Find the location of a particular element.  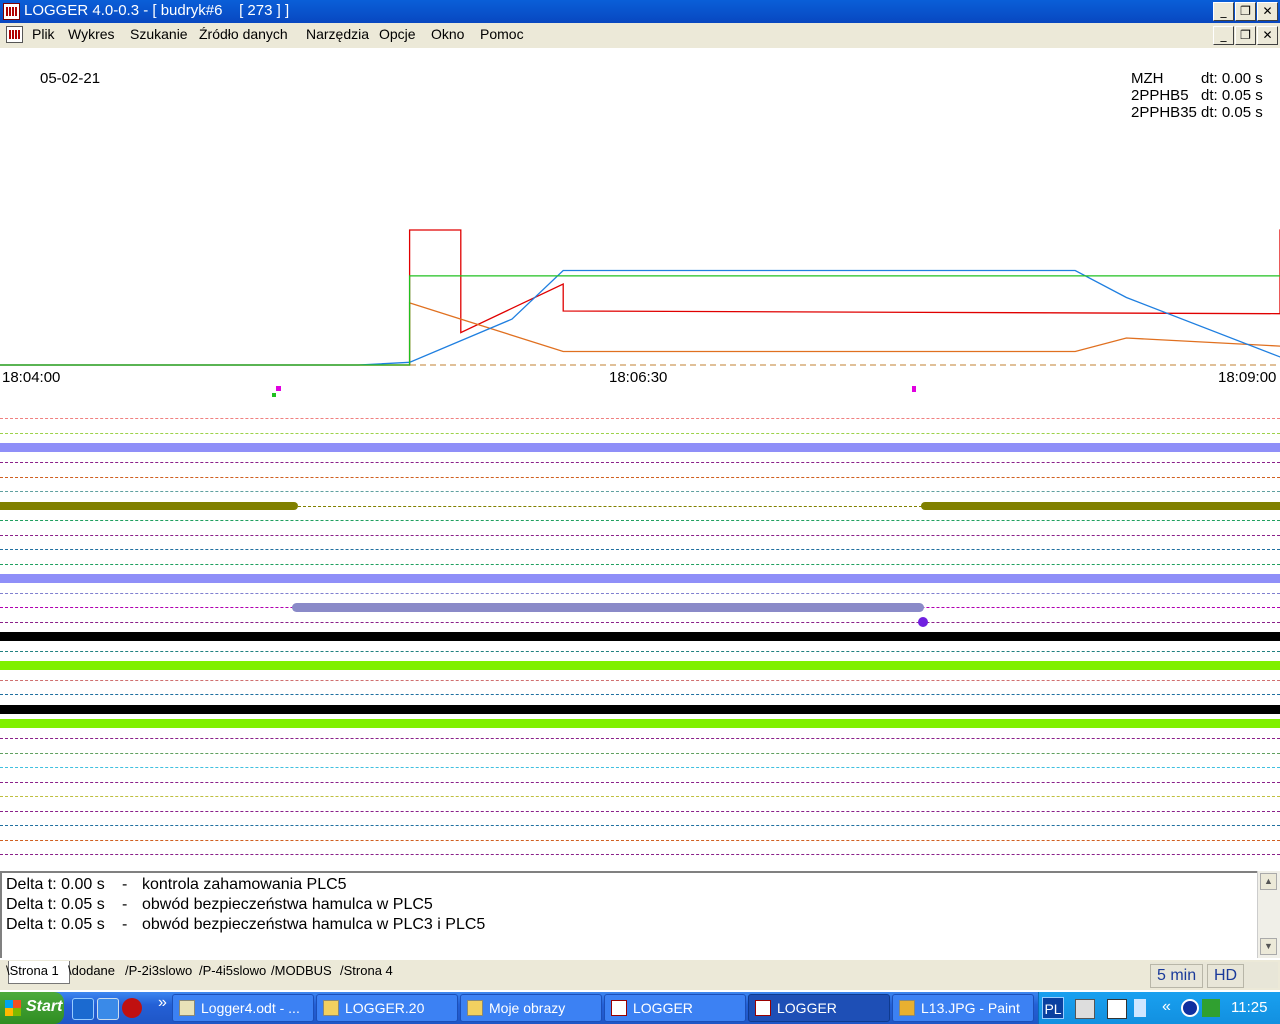

windows-logo-icon is located at coordinates (13, 1008).